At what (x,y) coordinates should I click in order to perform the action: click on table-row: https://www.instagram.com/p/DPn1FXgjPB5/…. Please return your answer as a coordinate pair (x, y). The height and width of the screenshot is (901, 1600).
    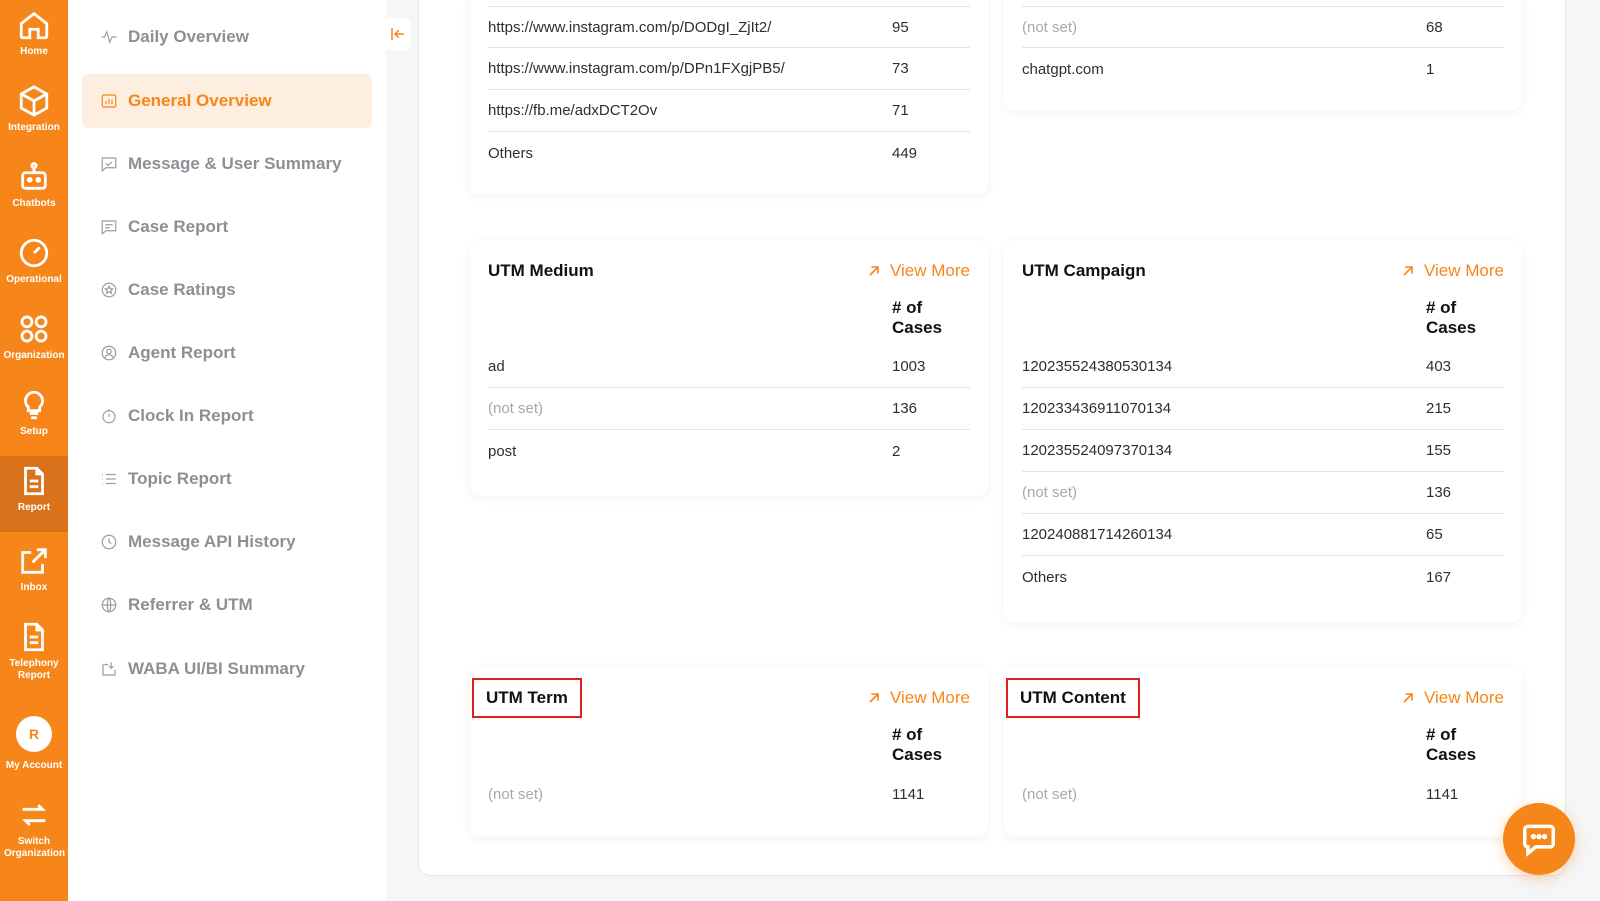
    Looking at the image, I should click on (729, 69).